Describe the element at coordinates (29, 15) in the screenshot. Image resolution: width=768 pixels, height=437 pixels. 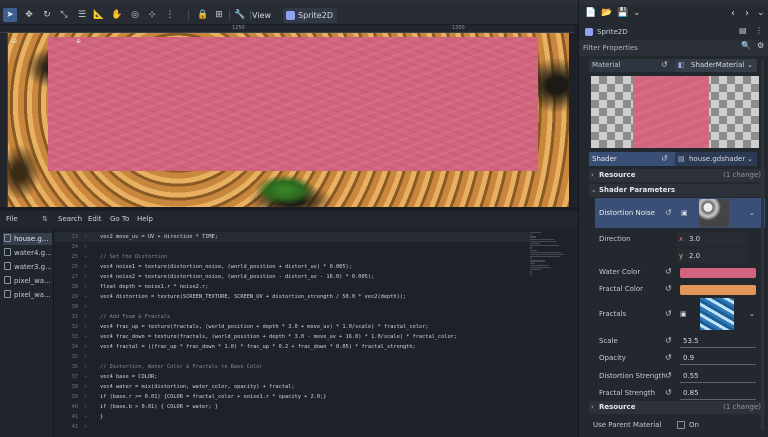
I see `move-tool-icon: ✥` at that location.